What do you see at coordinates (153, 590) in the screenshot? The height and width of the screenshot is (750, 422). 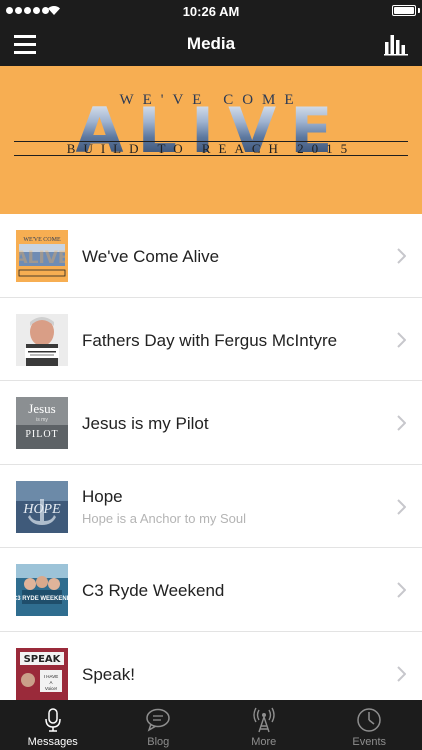 I see `item-title: C3 Ryde Weekend` at bounding box center [153, 590].